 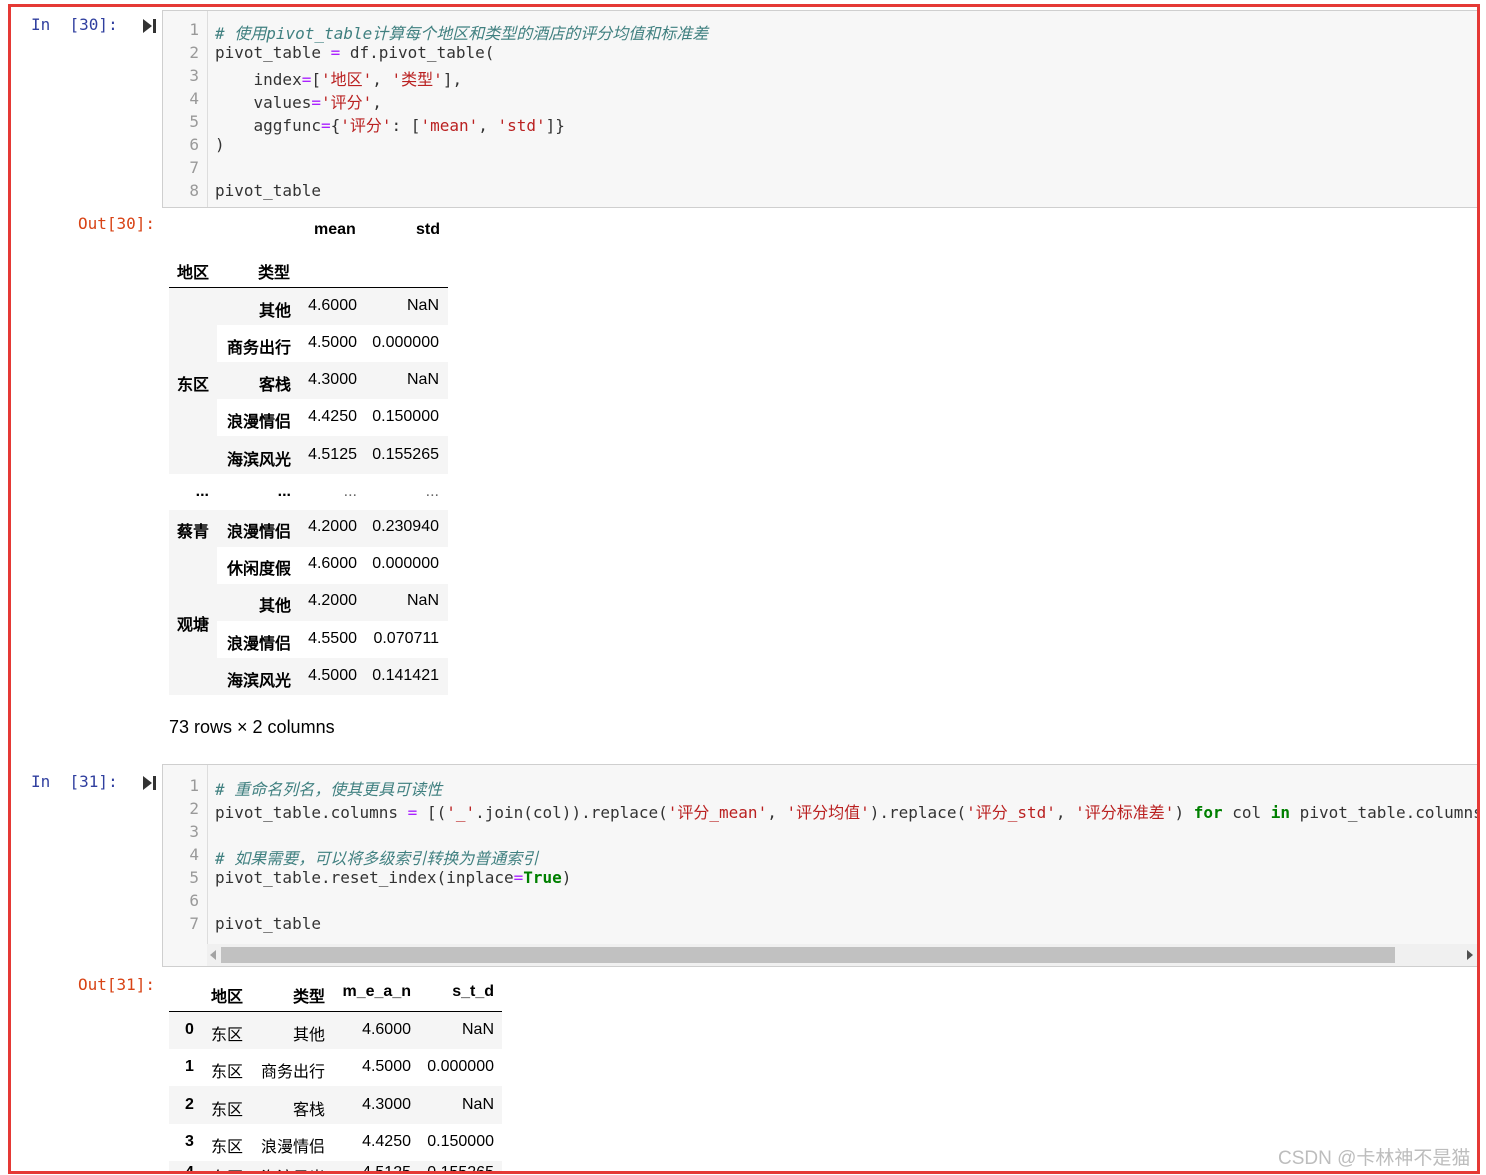 What do you see at coordinates (117, 223) in the screenshot?
I see `out-prompt-30: Out[30]:` at bounding box center [117, 223].